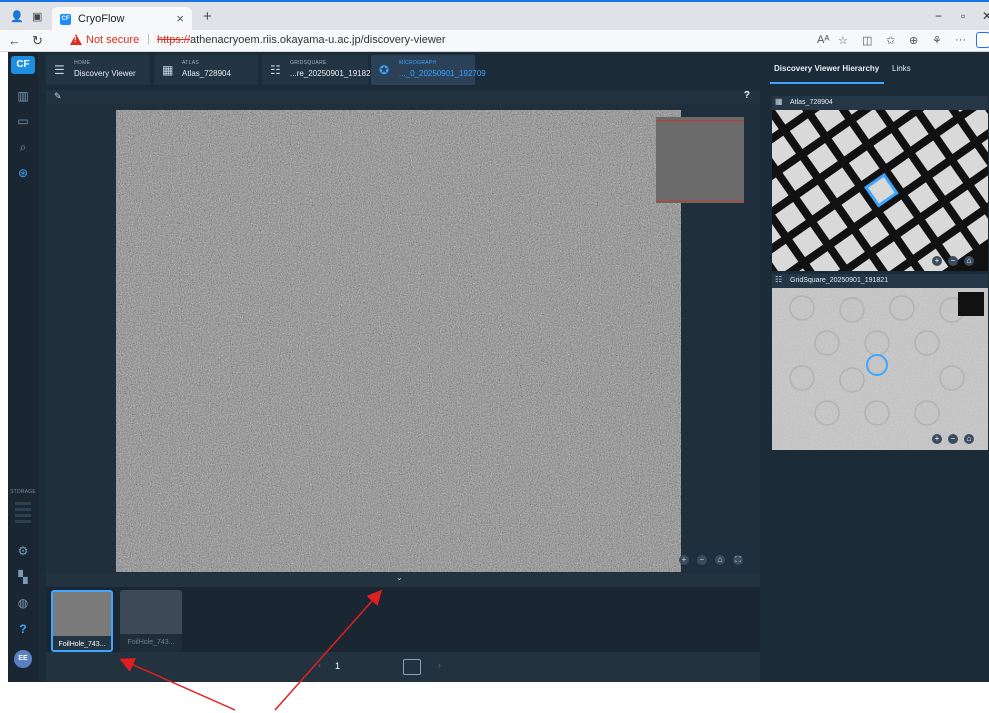 The width and height of the screenshot is (989, 713). I want to click on thumbnail-collapse-bar: ⌄, so click(403, 580).